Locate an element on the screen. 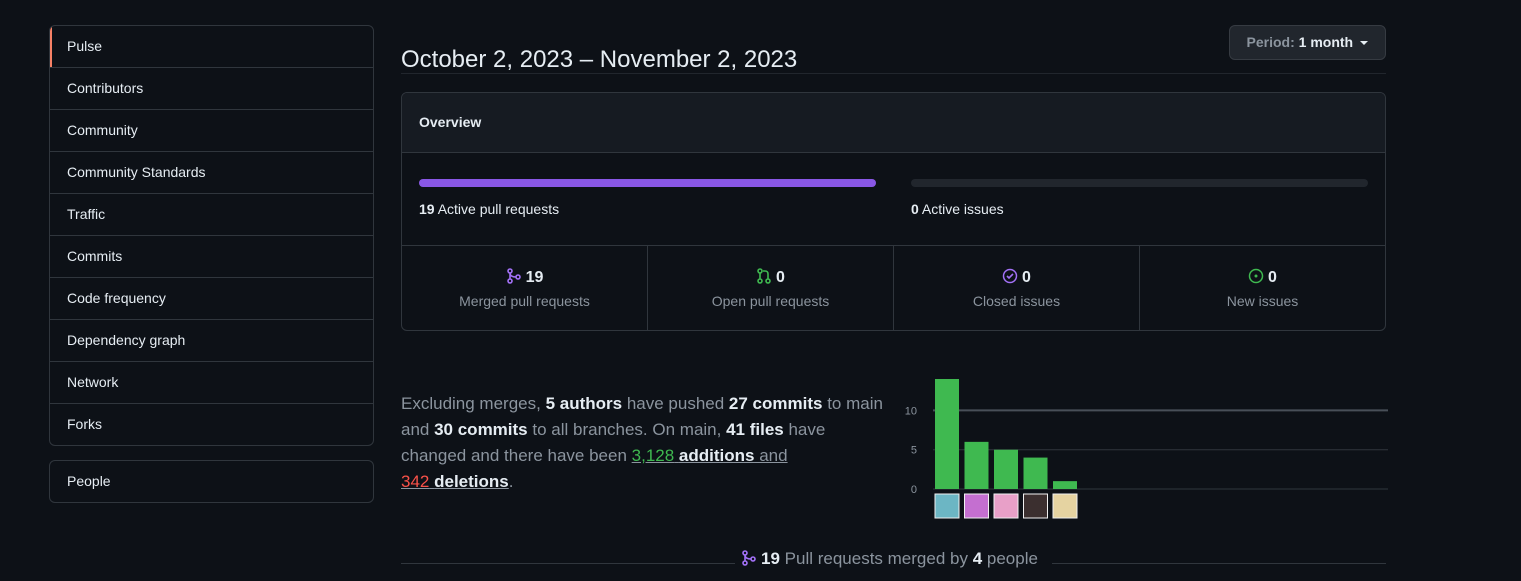 This screenshot has height=581, width=1521. summary-text: have pushed is located at coordinates (675, 403).